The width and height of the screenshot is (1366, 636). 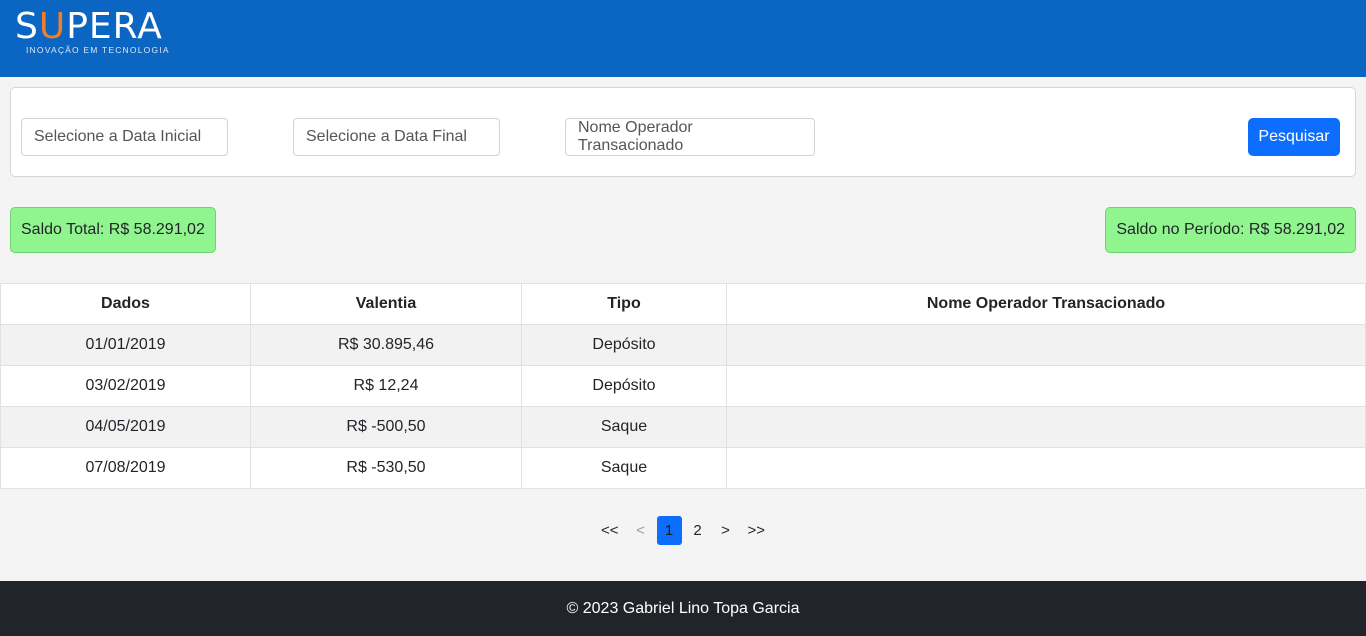 What do you see at coordinates (726, 530) in the screenshot?
I see `next-page-button: >` at bounding box center [726, 530].